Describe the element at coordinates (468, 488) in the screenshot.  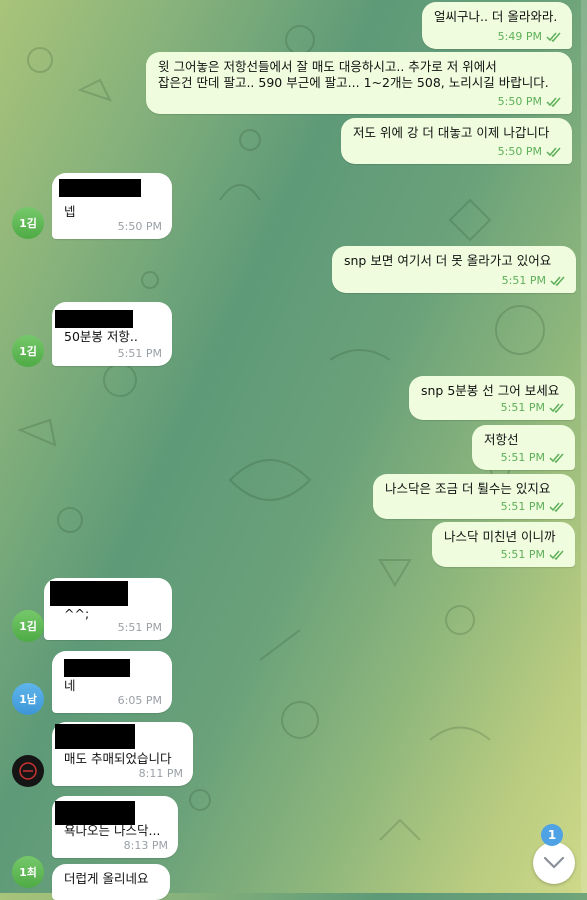
I see `message-text: 나스닥은 조금 더 튈수는 있지요` at that location.